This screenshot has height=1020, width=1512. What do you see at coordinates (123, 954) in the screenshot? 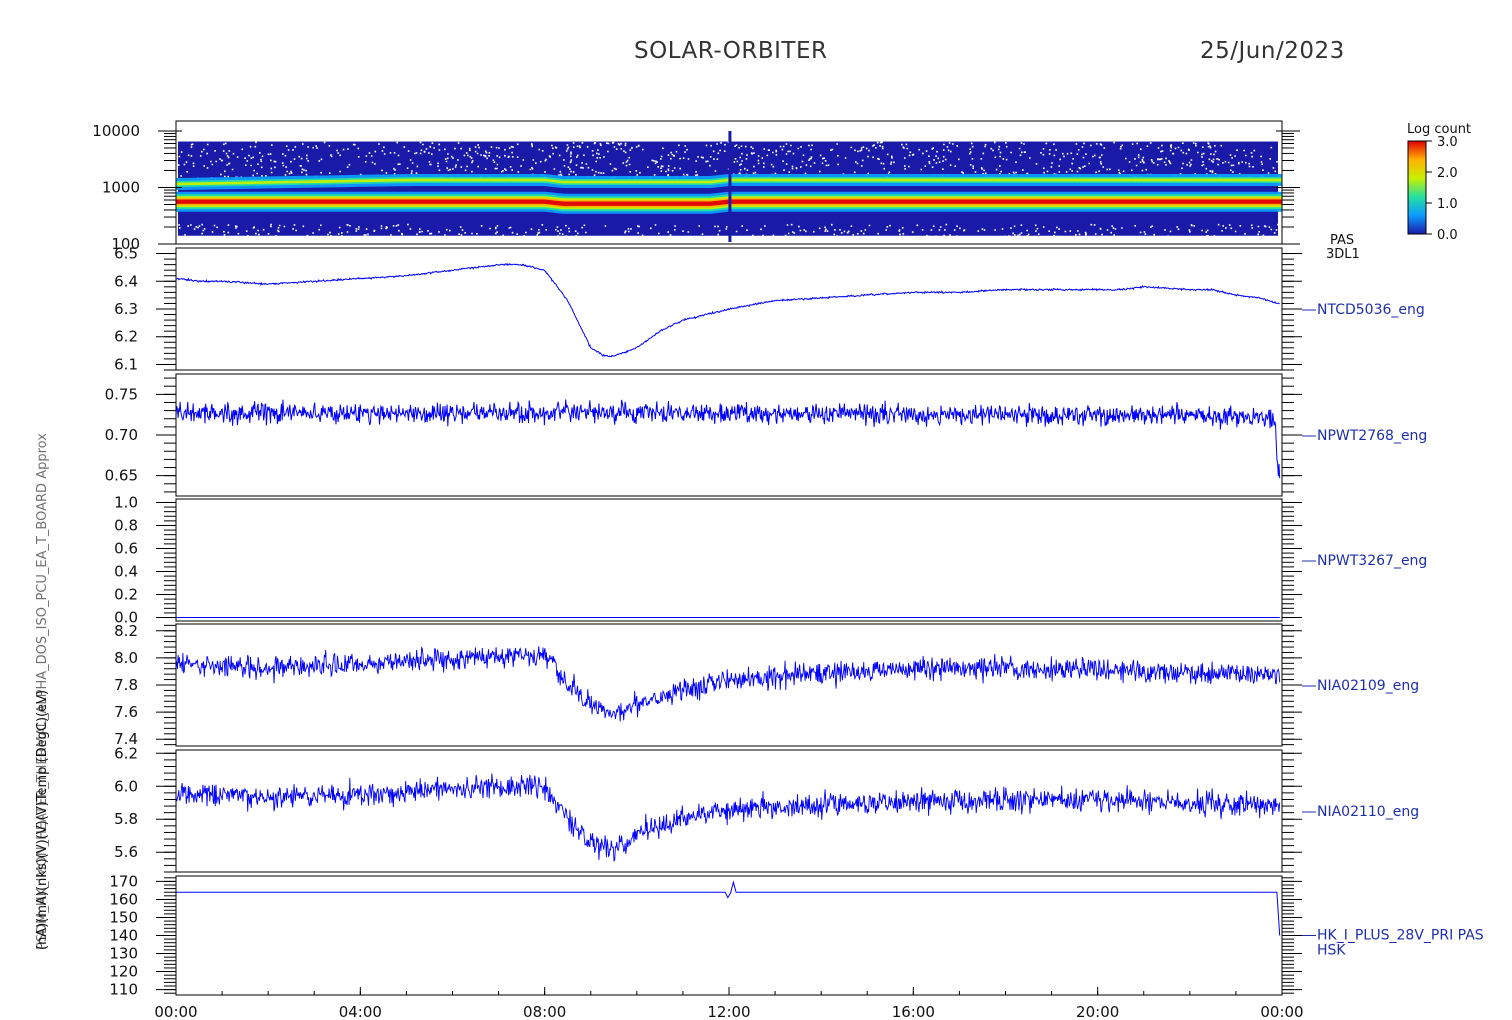
I see `ytick-label: 130` at bounding box center [123, 954].